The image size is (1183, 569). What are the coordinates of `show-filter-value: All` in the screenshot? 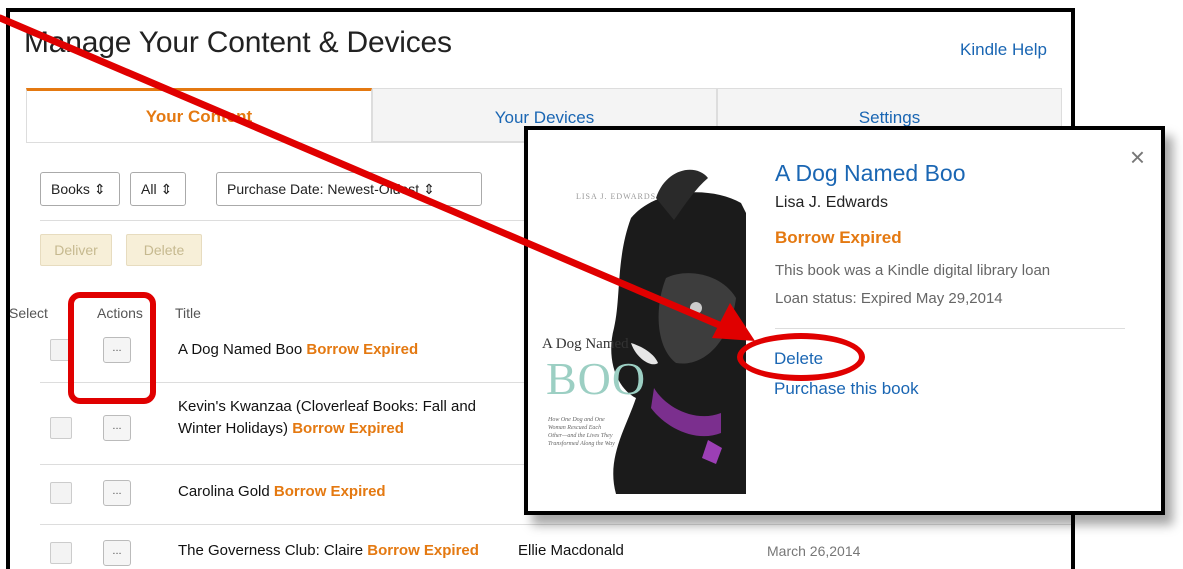 It's located at (149, 189).